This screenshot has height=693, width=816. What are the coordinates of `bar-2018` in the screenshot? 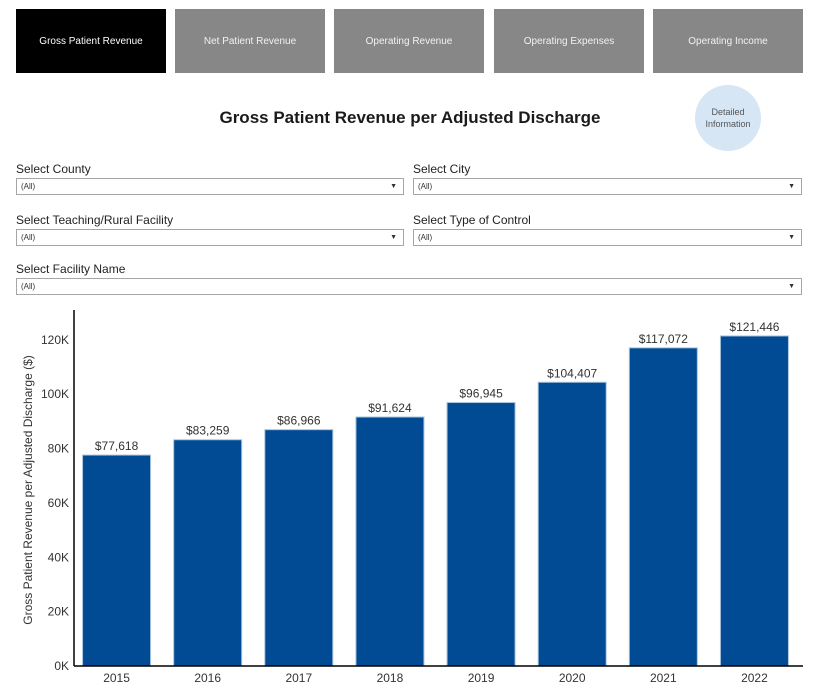 It's located at (390, 541).